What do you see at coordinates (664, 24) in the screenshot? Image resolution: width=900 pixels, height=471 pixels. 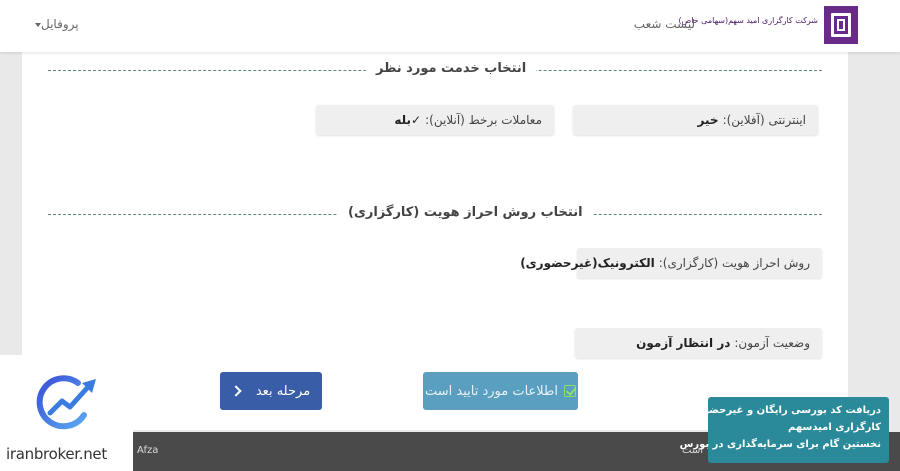 I see `branches-link: لیست شعب` at bounding box center [664, 24].